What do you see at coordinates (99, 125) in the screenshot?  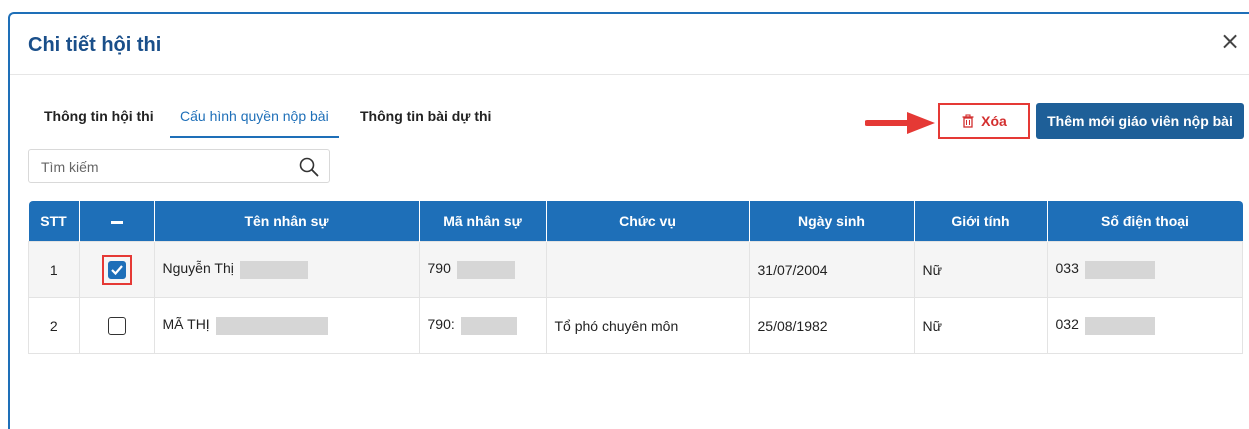 I see `tab-contest-info: Thông tin hội thi` at bounding box center [99, 125].